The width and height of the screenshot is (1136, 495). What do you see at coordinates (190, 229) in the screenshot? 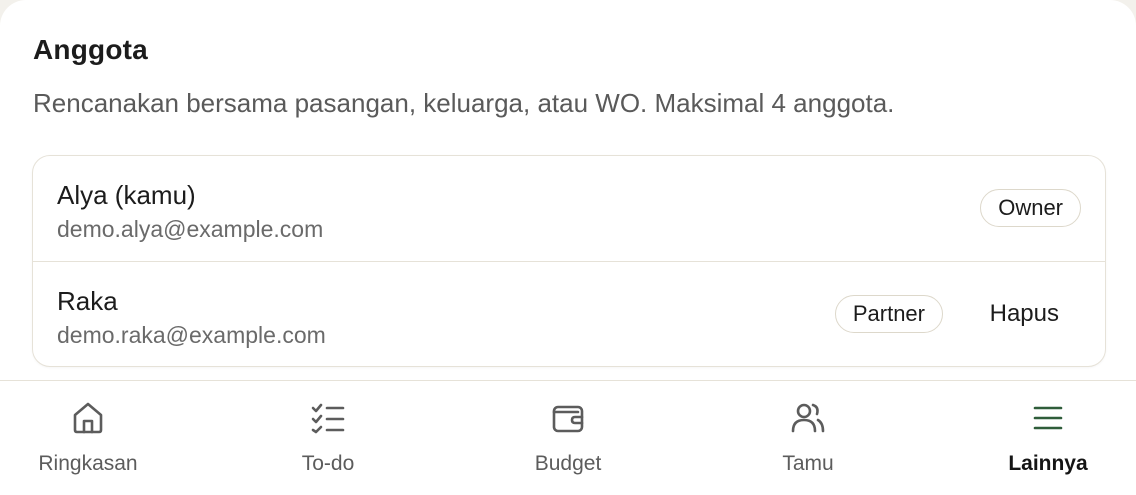
I see `member-email: demo.alya@example.com` at bounding box center [190, 229].